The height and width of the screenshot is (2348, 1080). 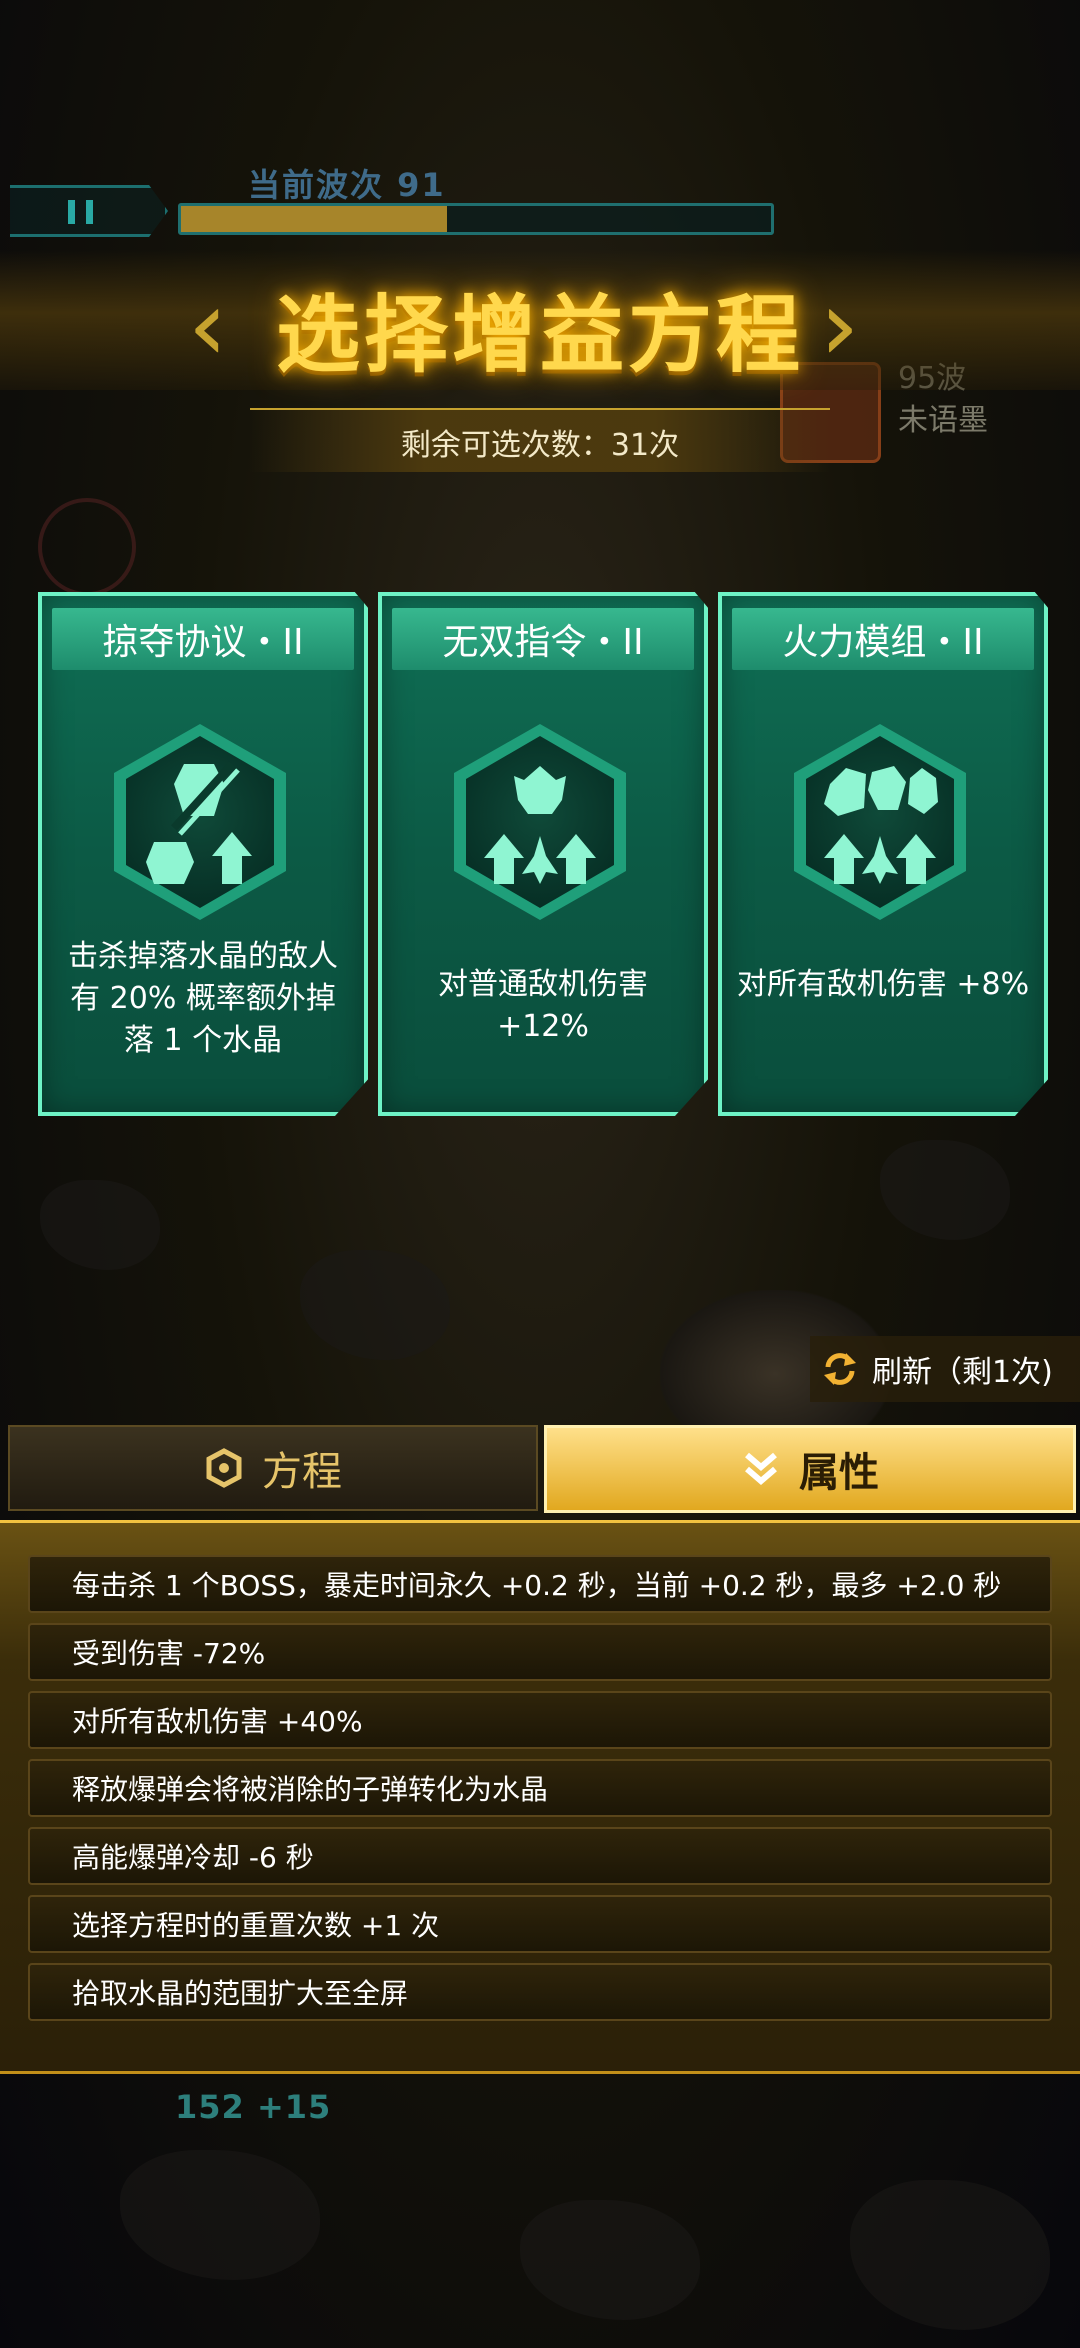 I want to click on pause-icon, so click(x=71, y=212).